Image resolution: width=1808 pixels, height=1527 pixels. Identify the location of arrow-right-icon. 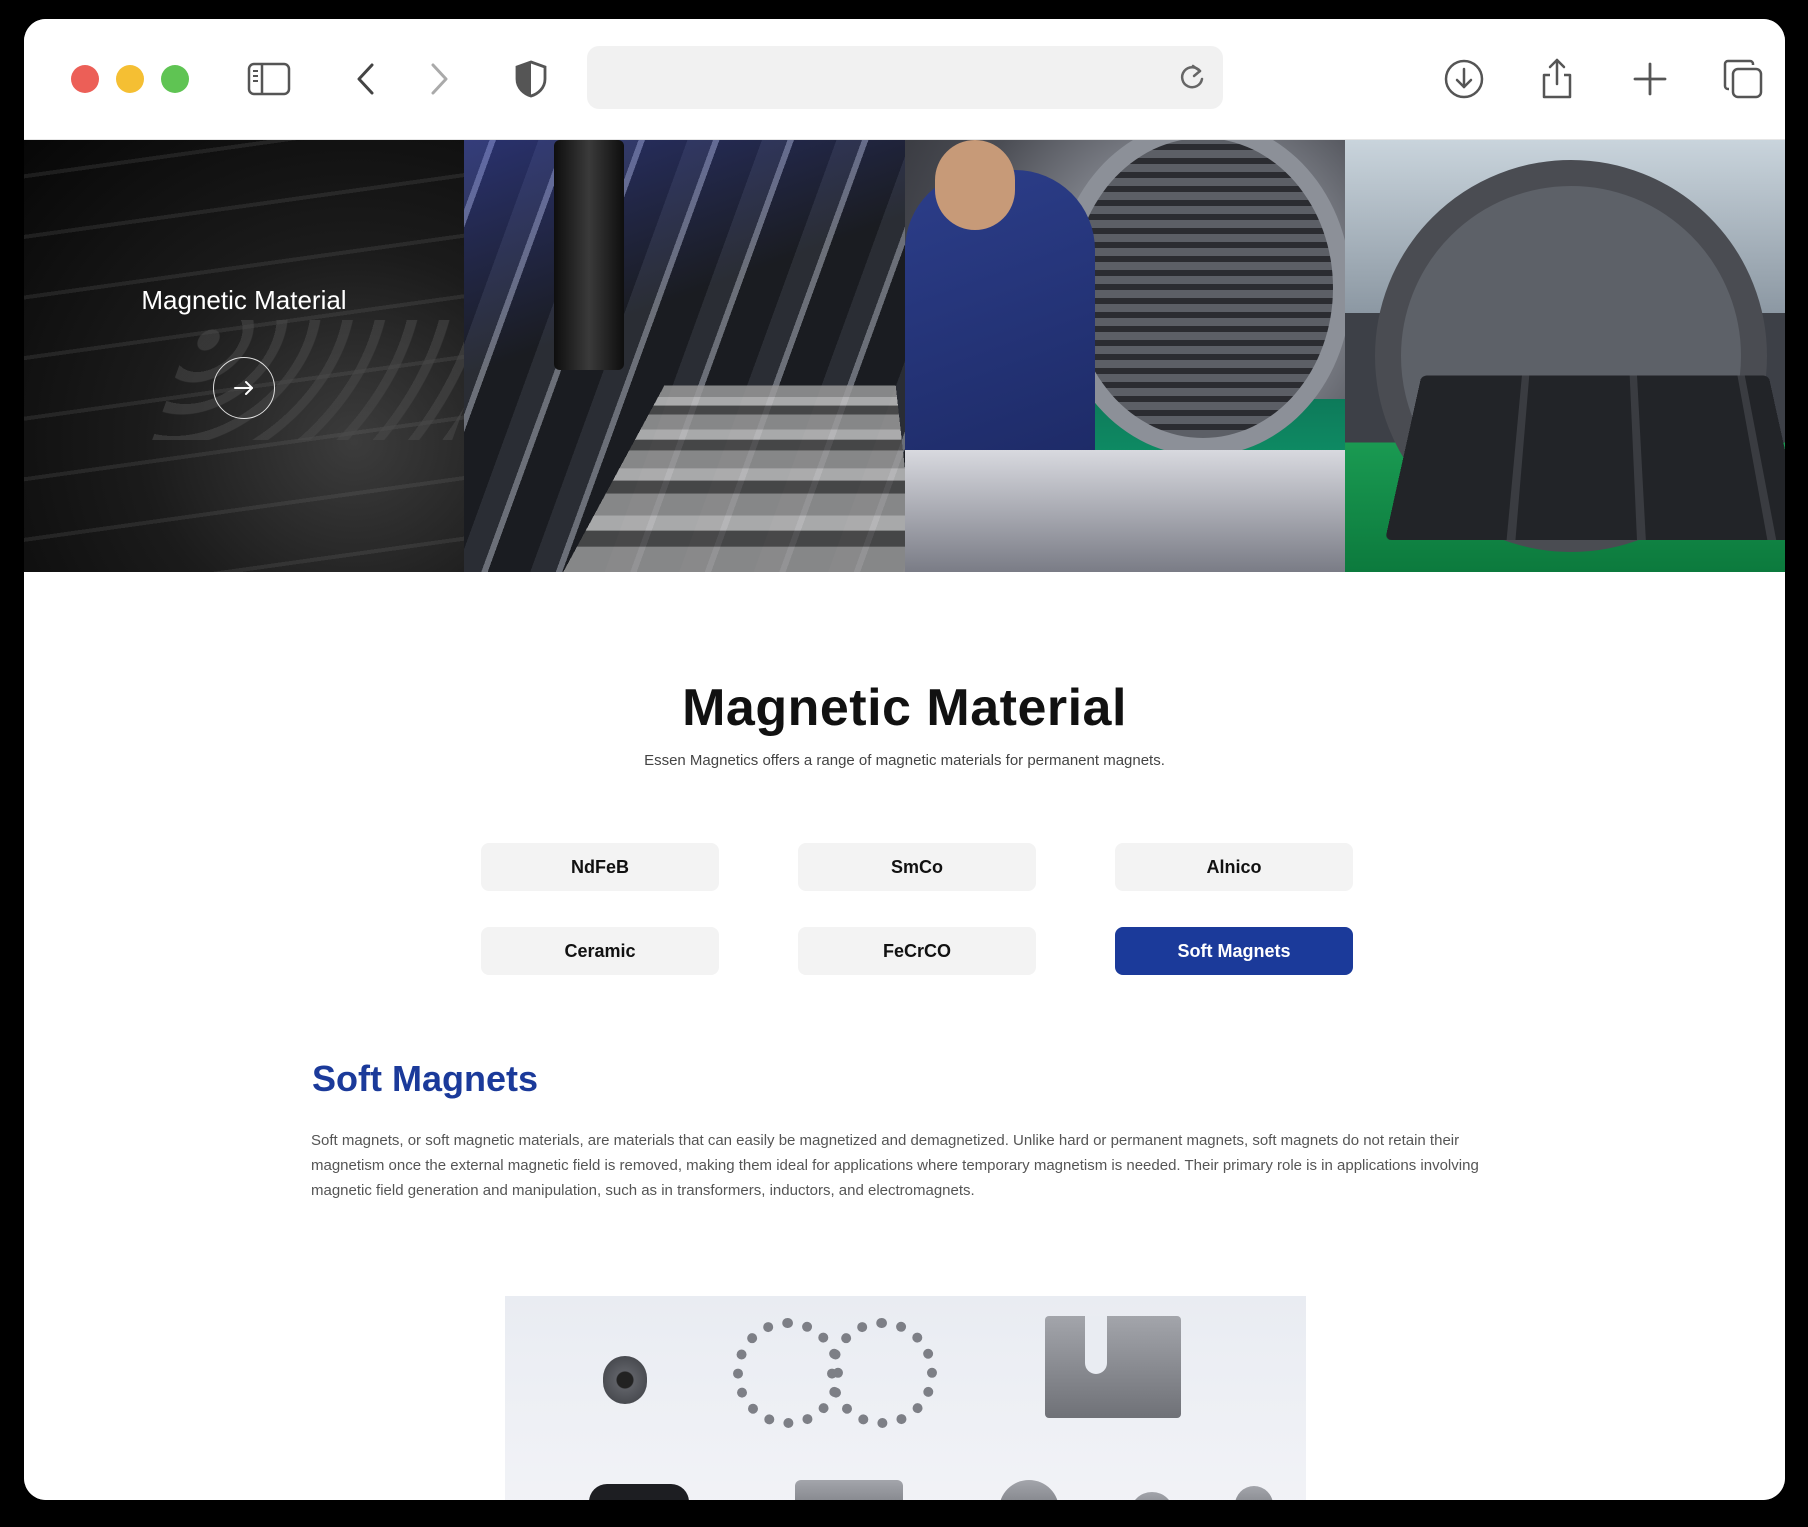
(243, 388).